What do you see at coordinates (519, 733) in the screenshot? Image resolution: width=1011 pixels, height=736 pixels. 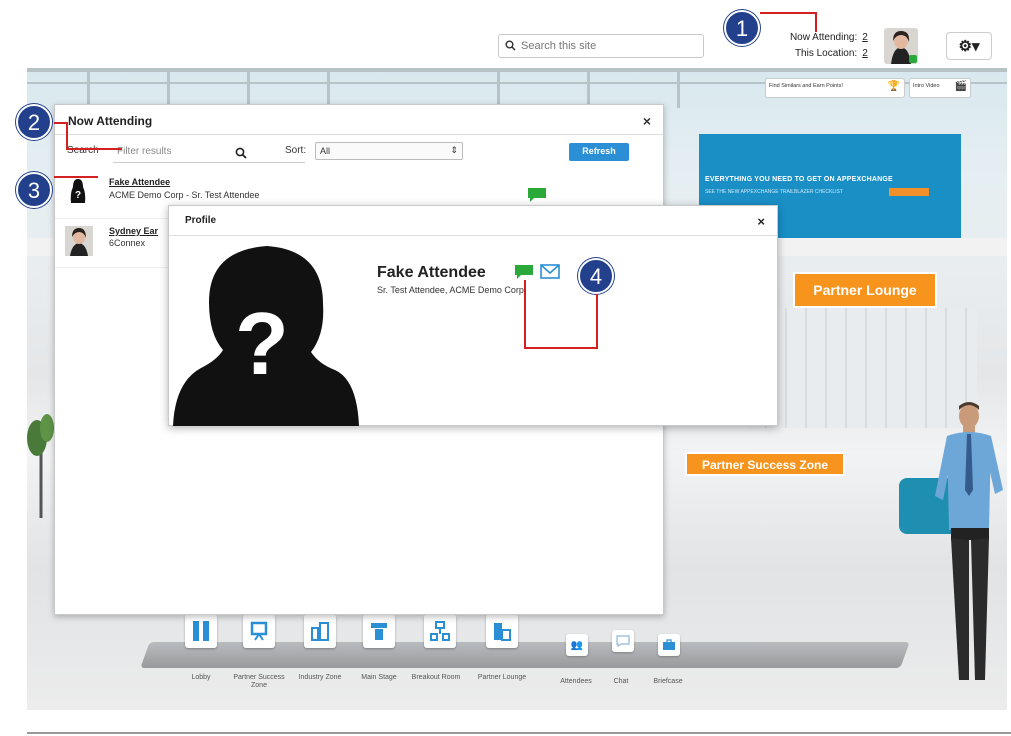 I see `bottom-divider` at bounding box center [519, 733].